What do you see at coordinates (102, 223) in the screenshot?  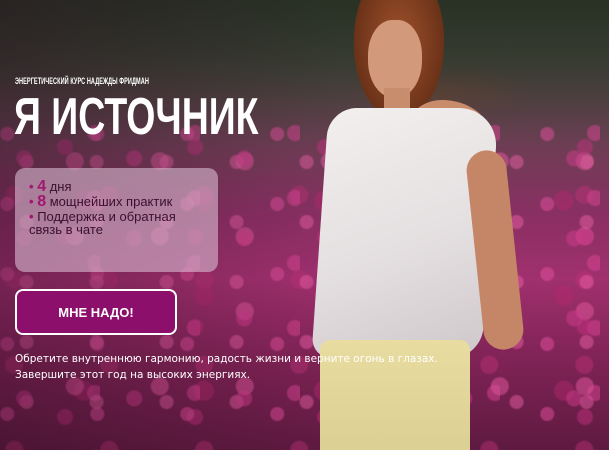 I see `feature-text: Поддержка и обратная связь в чате` at bounding box center [102, 223].